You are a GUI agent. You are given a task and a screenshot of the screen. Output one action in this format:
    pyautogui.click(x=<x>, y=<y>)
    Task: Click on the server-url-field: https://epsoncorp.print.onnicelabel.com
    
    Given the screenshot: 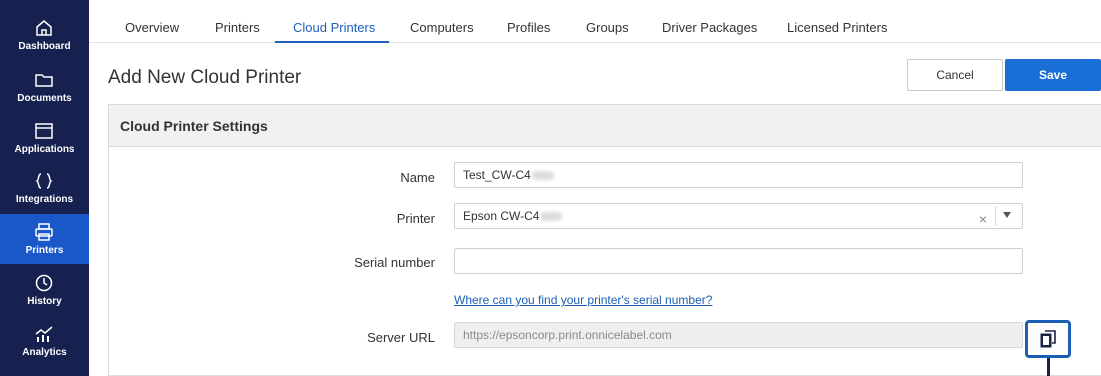 What is the action you would take?
    pyautogui.click(x=738, y=335)
    